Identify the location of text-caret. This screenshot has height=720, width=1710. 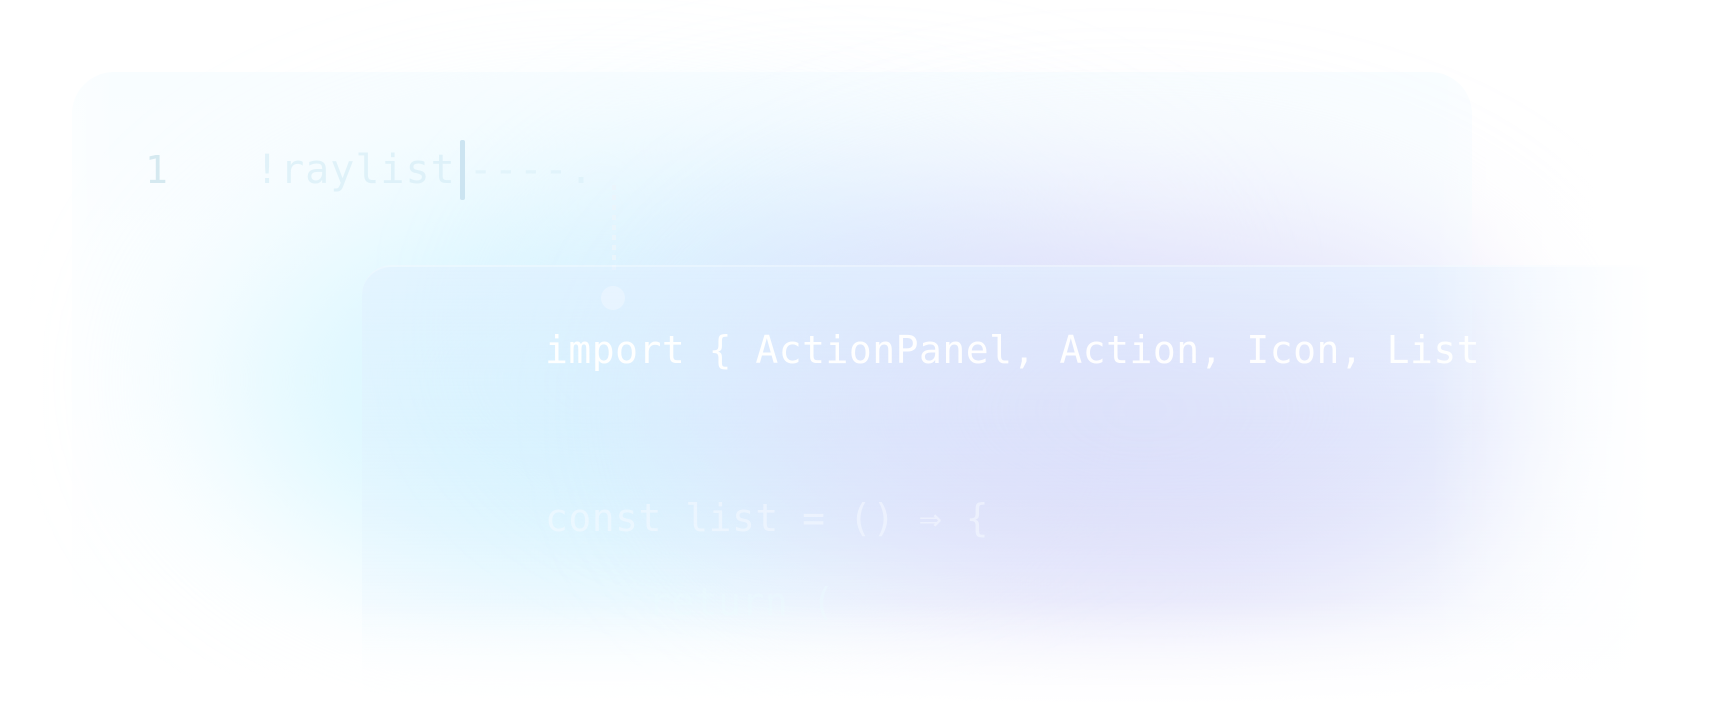
(462, 170).